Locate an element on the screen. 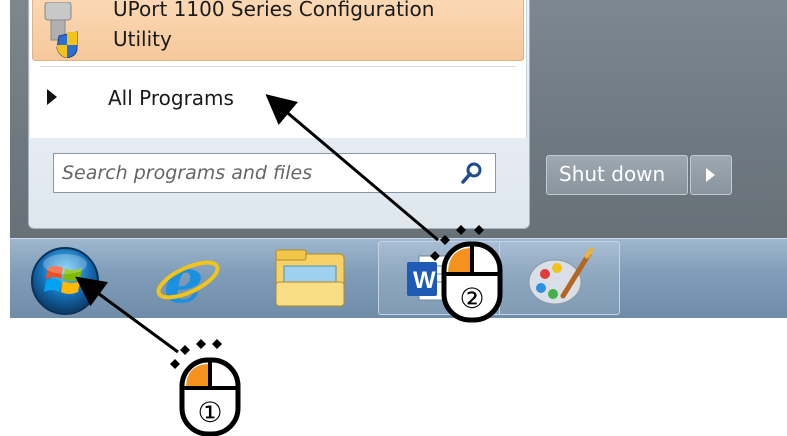  mouse-step1-icon: ① is located at coordinates (205, 387).